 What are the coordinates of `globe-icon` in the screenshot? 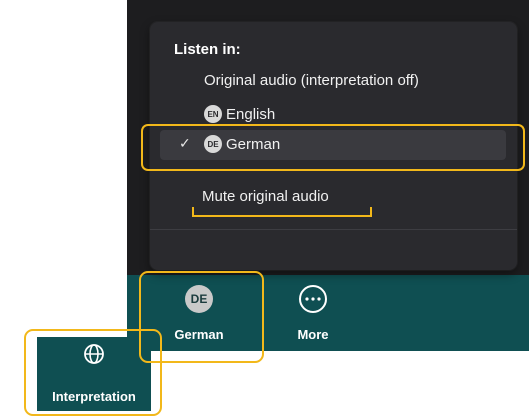 It's located at (94, 354).